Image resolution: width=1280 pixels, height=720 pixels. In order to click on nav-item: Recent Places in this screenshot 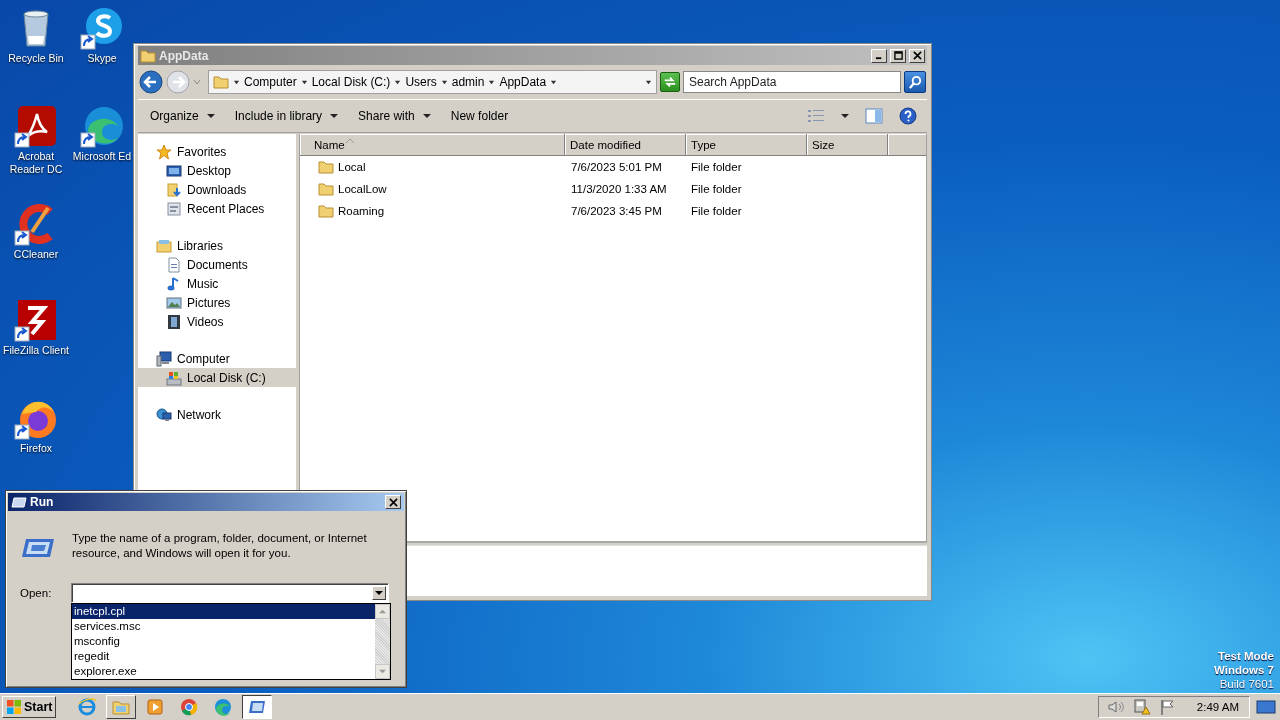, I will do `click(217, 208)`.